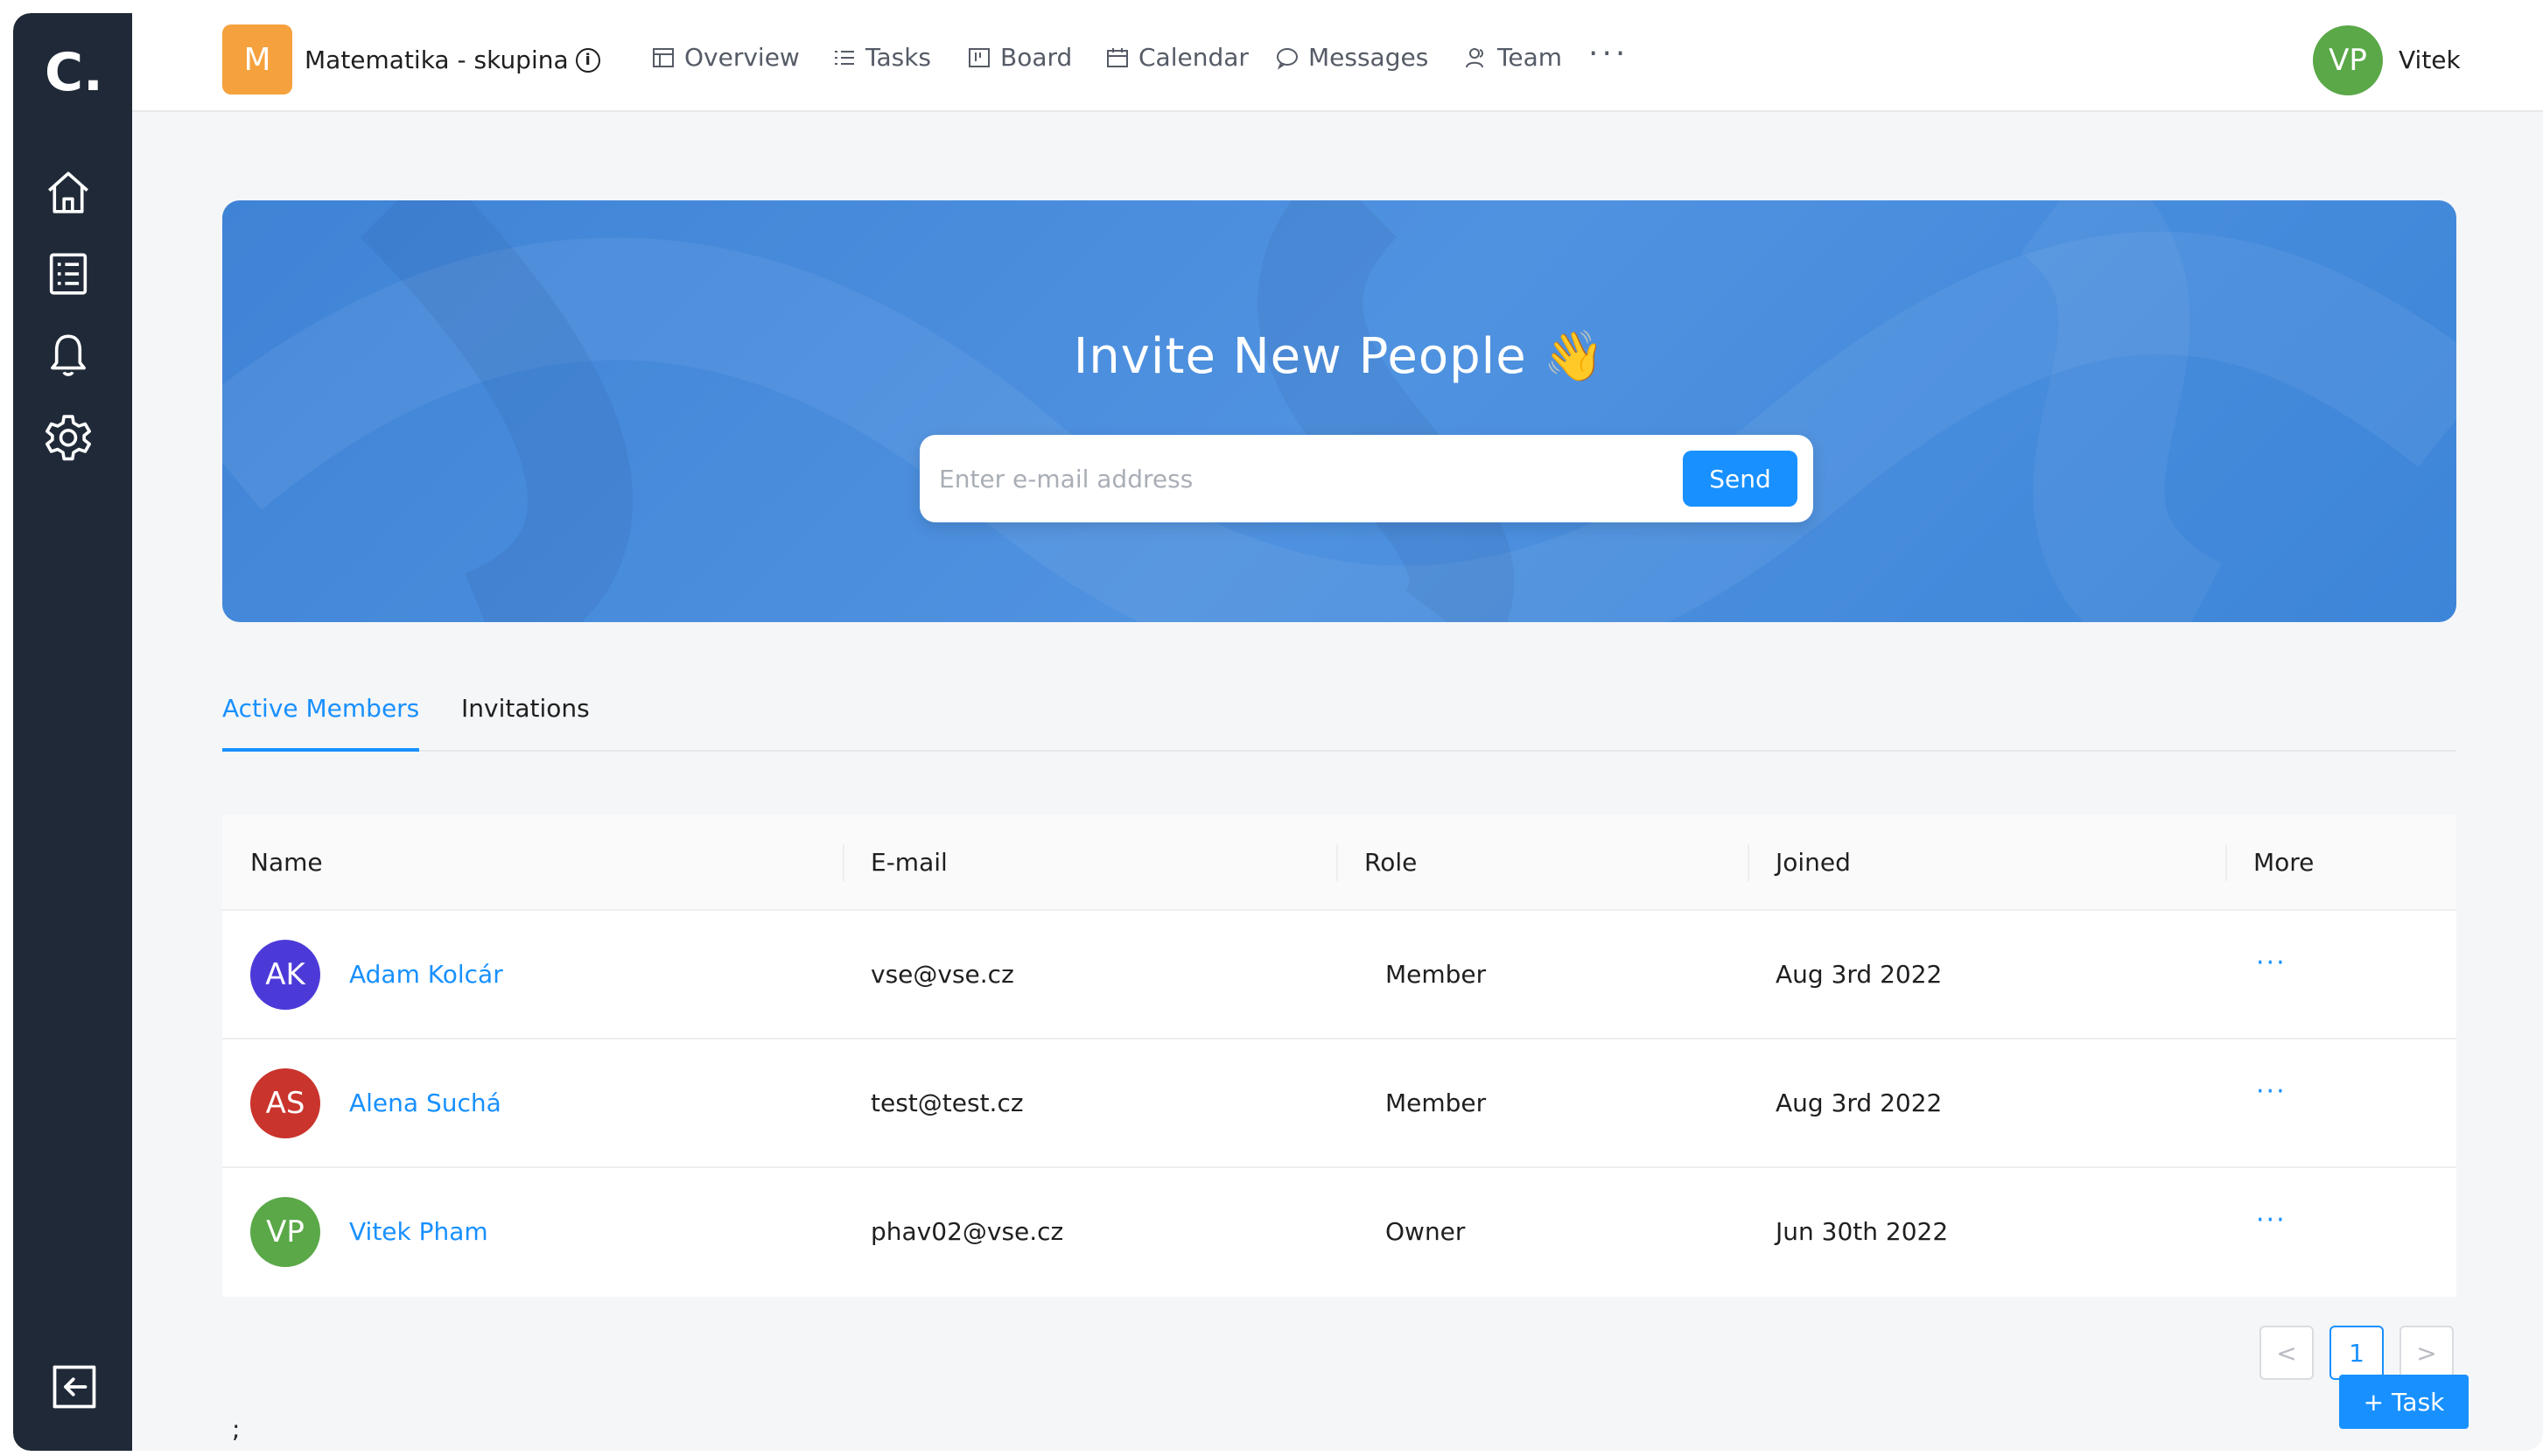 Image resolution: width=2543 pixels, height=1456 pixels. Describe the element at coordinates (74, 1387) in the screenshot. I see `logout-icon` at that location.